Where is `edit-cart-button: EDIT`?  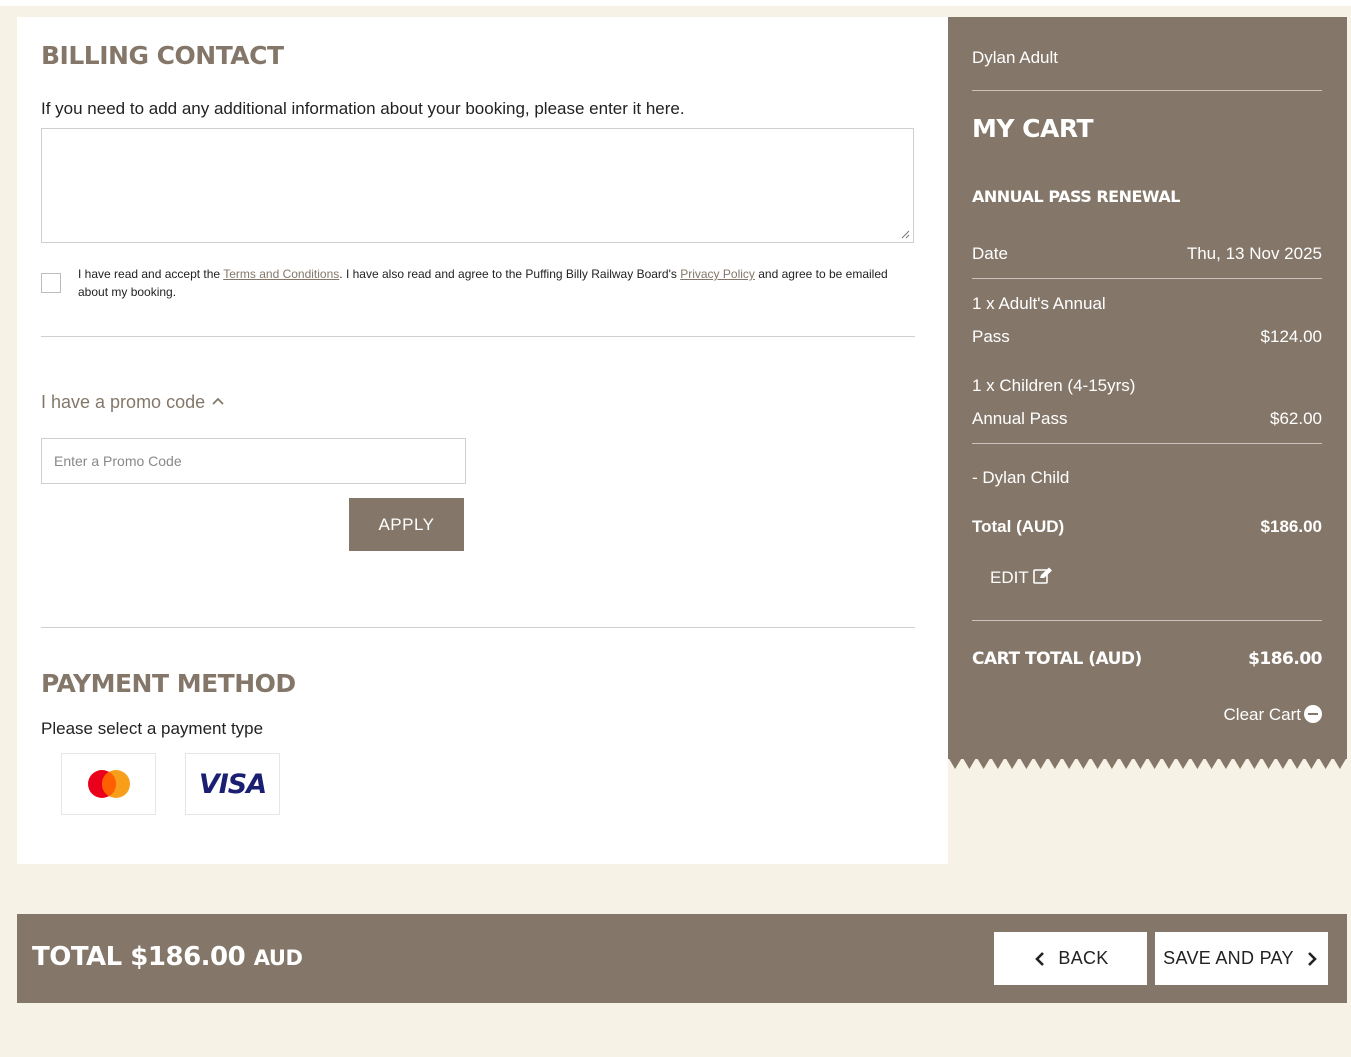
edit-cart-button: EDIT is located at coordinates (1021, 577).